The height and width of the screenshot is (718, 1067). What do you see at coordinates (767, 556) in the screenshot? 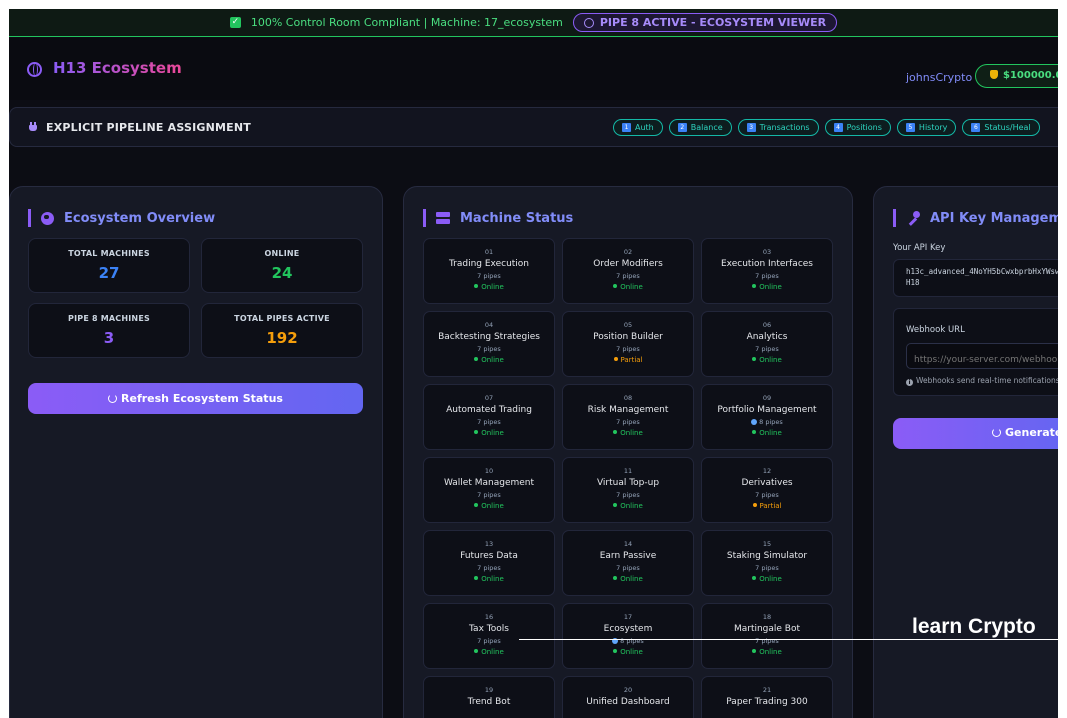
I see `machine-name: Staking Simulator` at bounding box center [767, 556].